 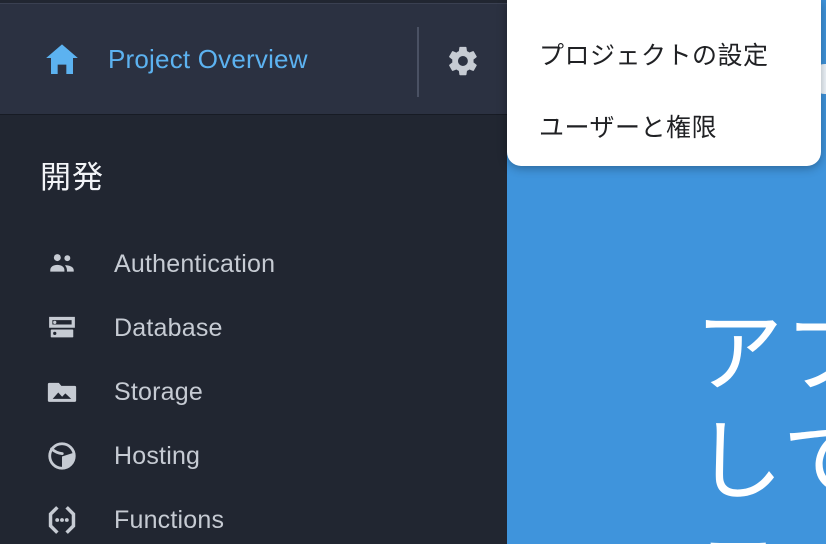 What do you see at coordinates (760, 353) in the screenshot?
I see `headline-line-1: アプ` at bounding box center [760, 353].